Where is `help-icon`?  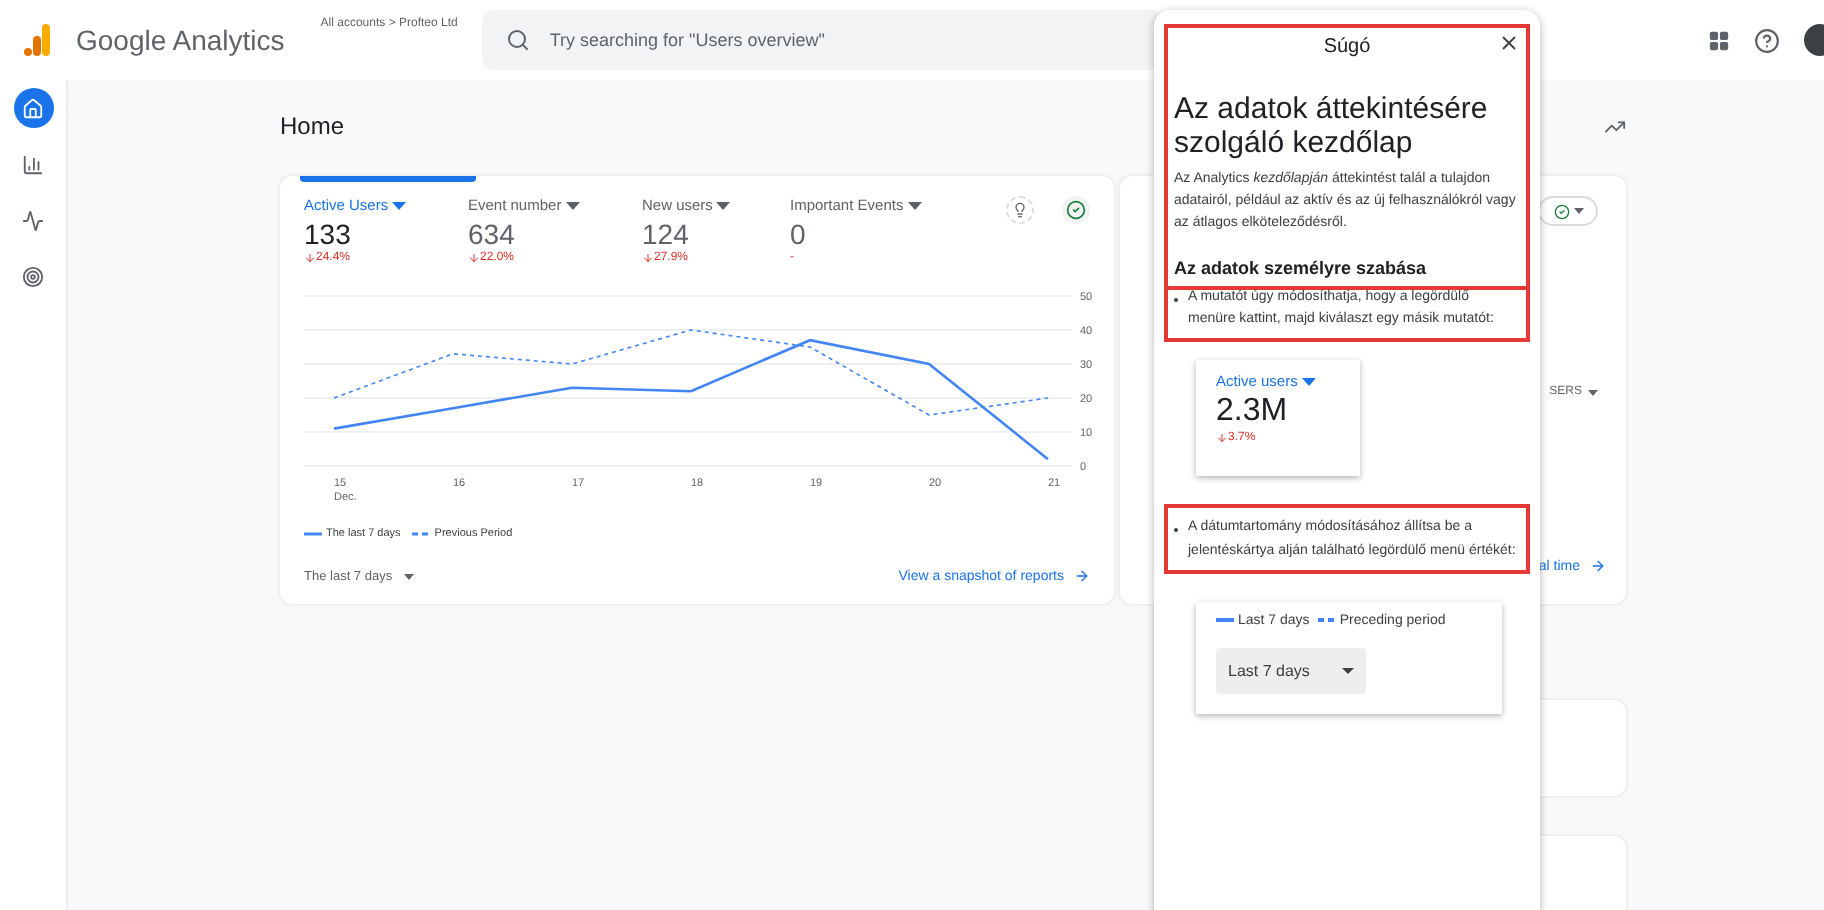 help-icon is located at coordinates (1767, 40).